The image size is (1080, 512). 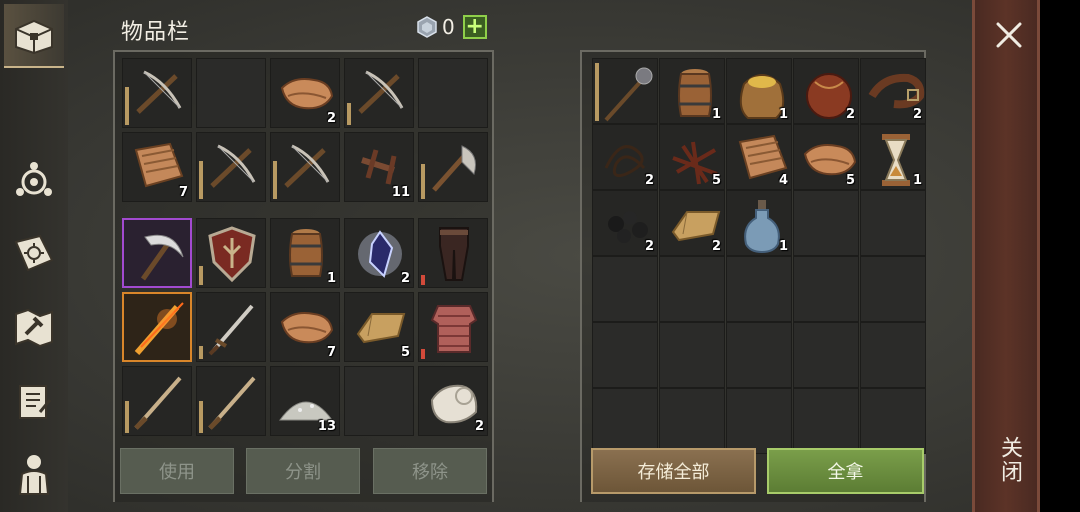 What do you see at coordinates (625, 223) in the screenshot?
I see `stash-slot-coal: 2` at bounding box center [625, 223].